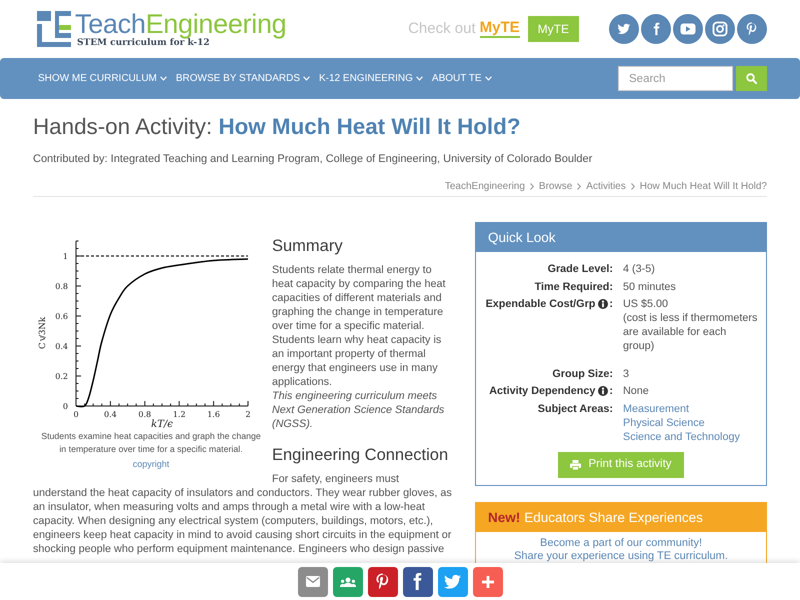 This screenshot has width=800, height=600. I want to click on tick-label: 2, so click(247, 414).